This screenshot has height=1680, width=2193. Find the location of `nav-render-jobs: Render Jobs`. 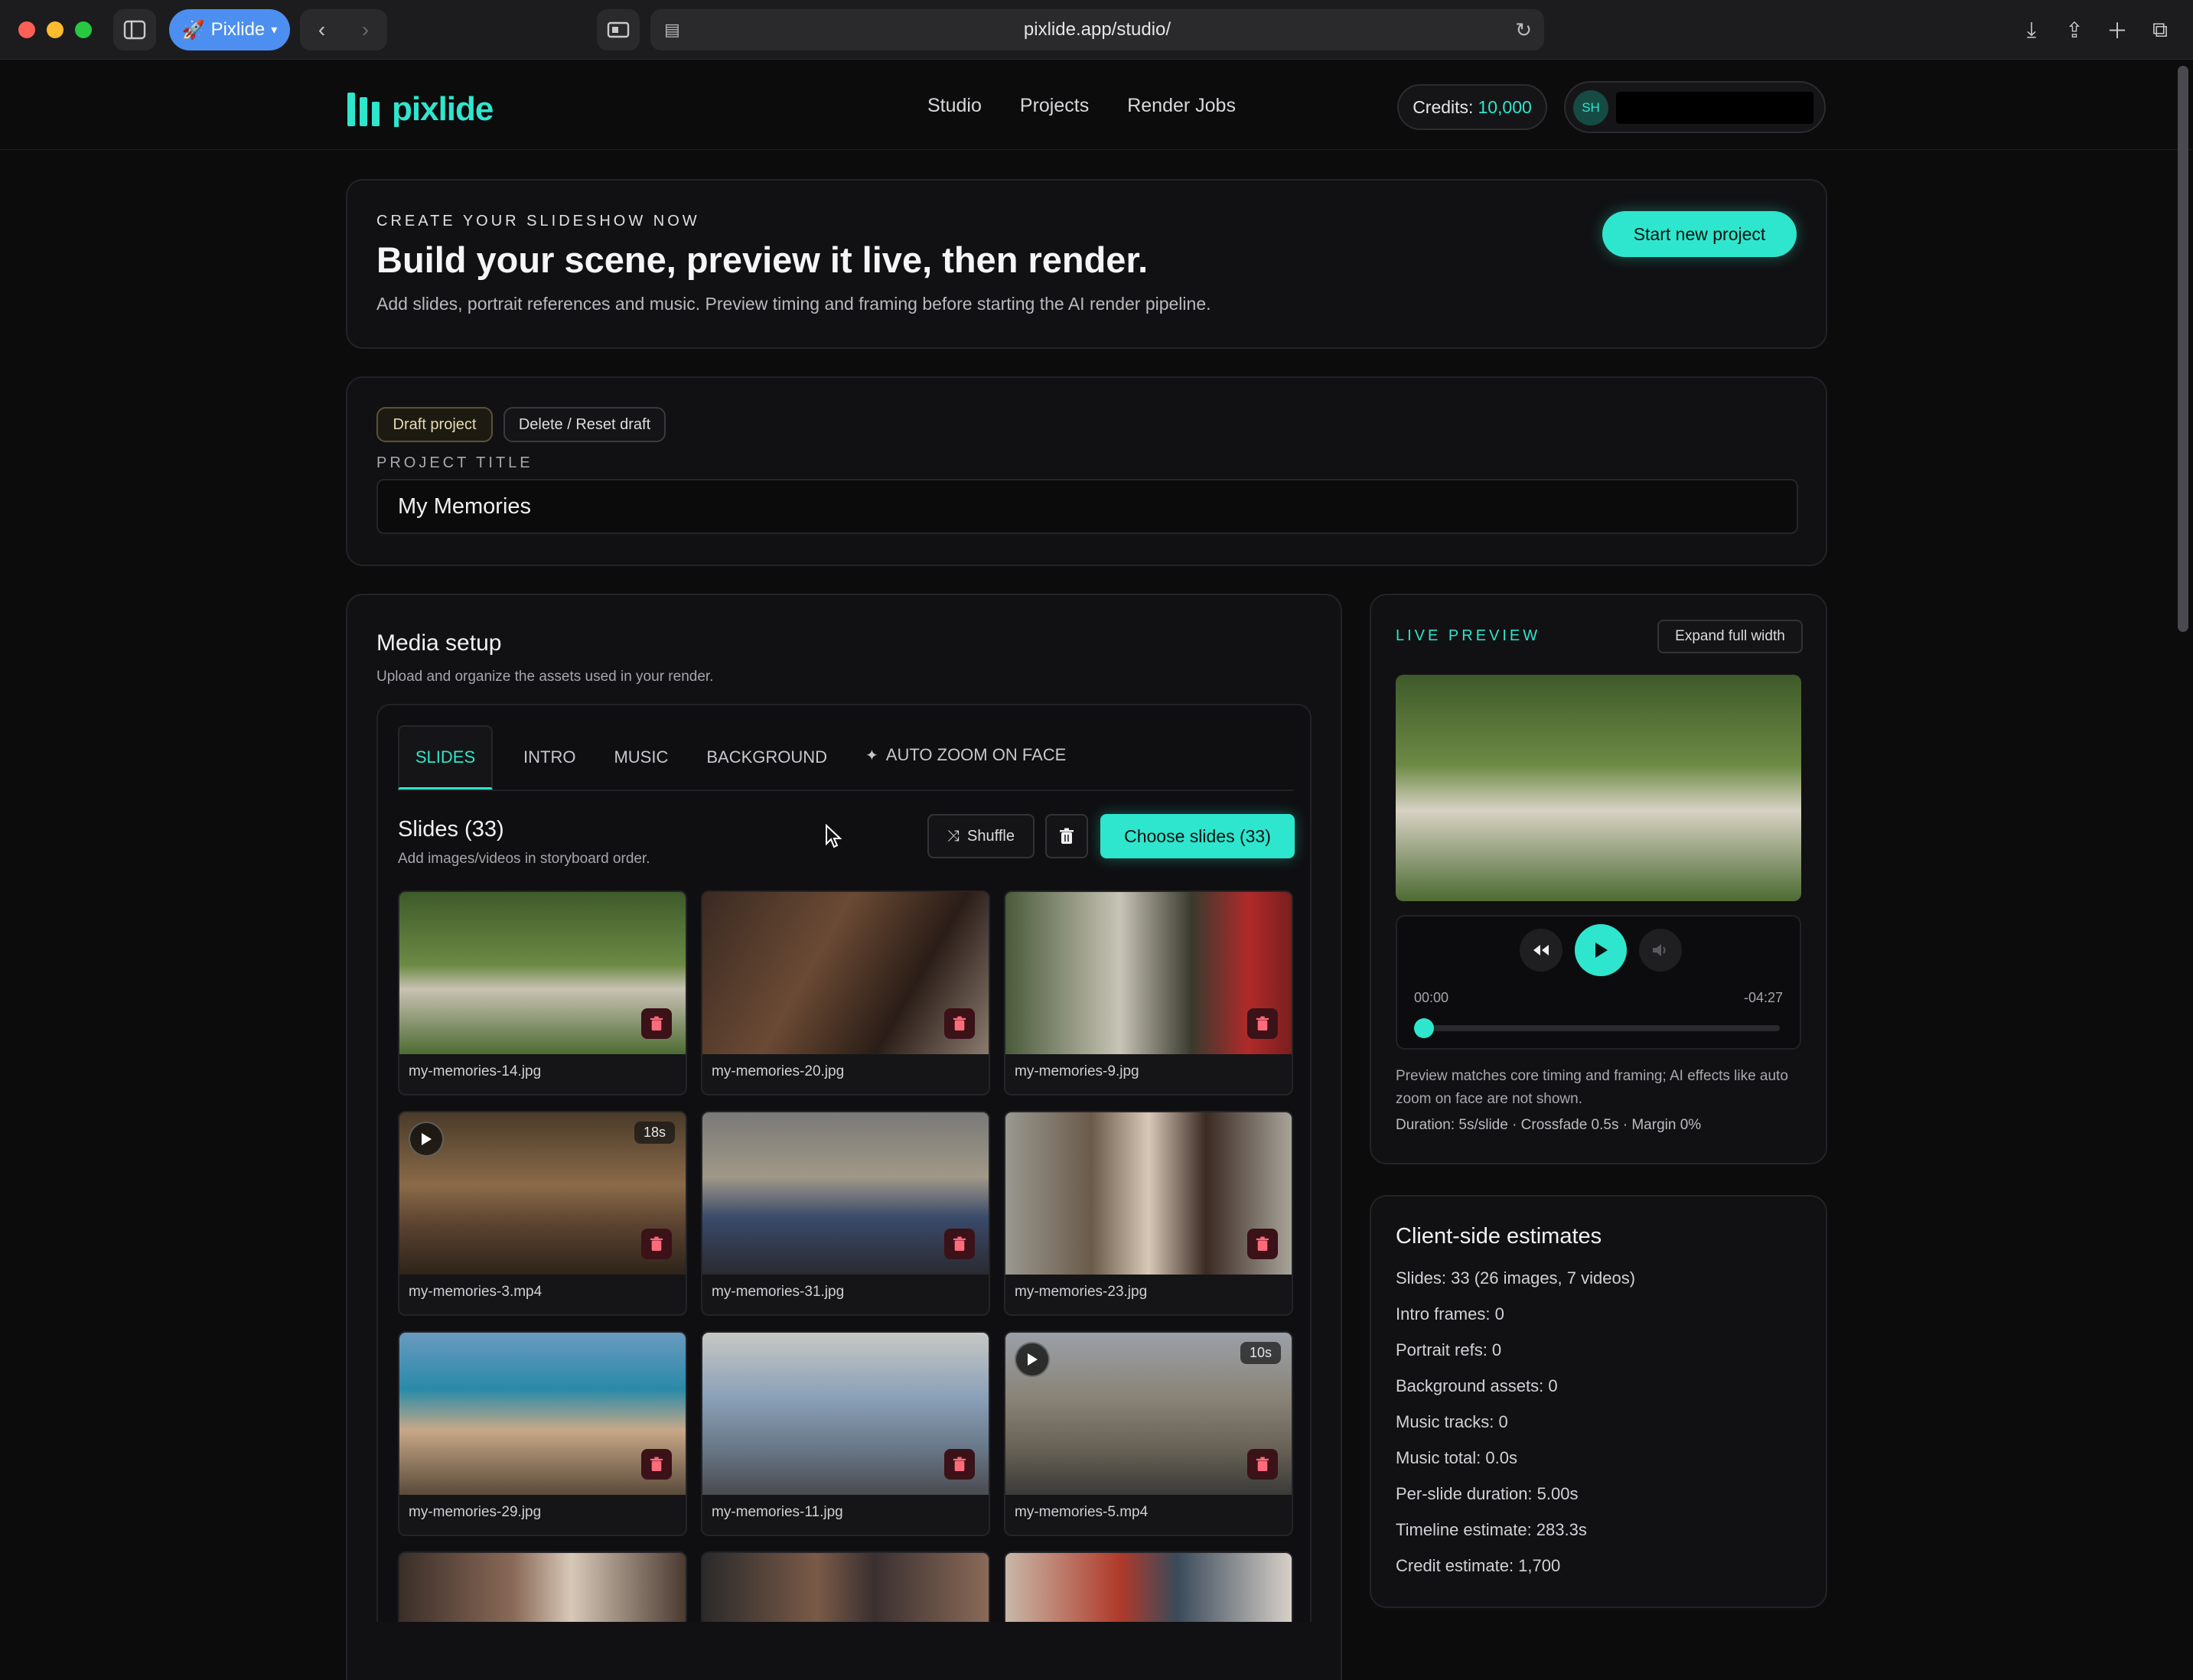

nav-render-jobs: Render Jobs is located at coordinates (1181, 106).